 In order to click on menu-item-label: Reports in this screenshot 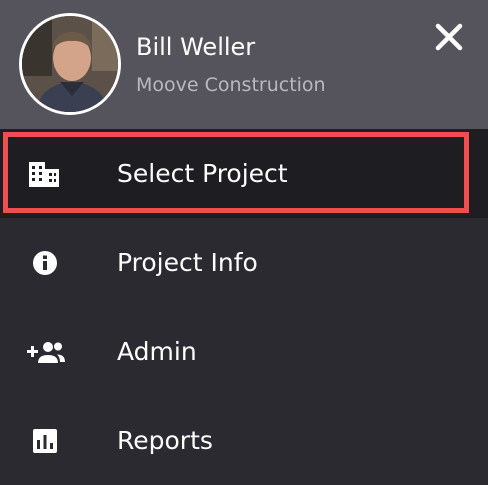, I will do `click(165, 440)`.